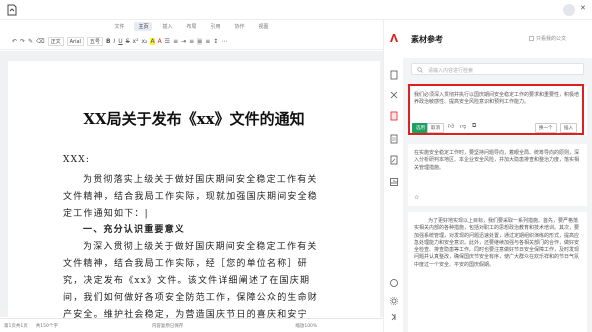 Image resolution: width=592 pixels, height=332 pixels. Describe the element at coordinates (531, 38) in the screenshot. I see `mine-only-checkbox` at that location.